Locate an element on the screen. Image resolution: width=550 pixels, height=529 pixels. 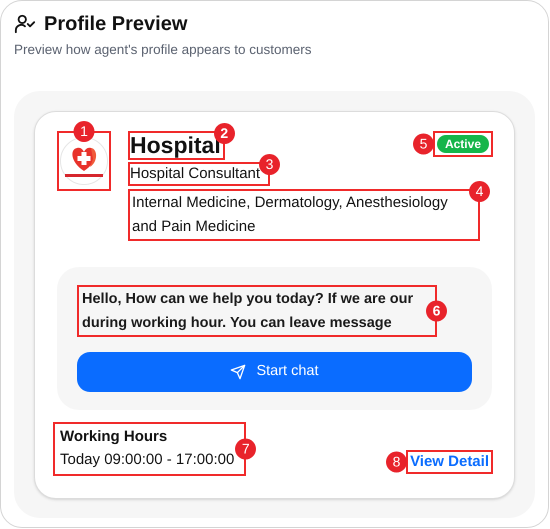
panel-title: Profile Preview is located at coordinates (116, 24).